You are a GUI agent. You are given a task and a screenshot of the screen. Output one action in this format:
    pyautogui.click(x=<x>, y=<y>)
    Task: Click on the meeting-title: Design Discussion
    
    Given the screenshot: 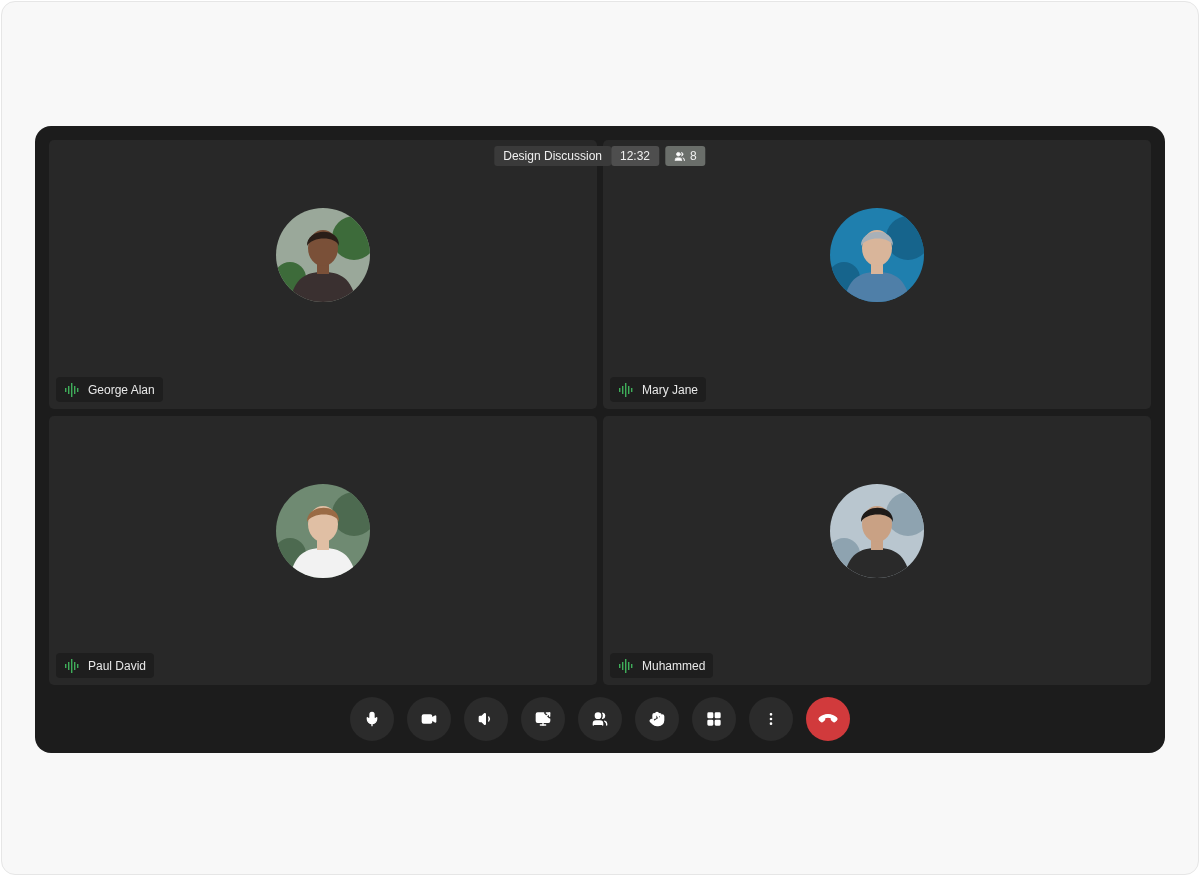 What is the action you would take?
    pyautogui.click(x=552, y=156)
    